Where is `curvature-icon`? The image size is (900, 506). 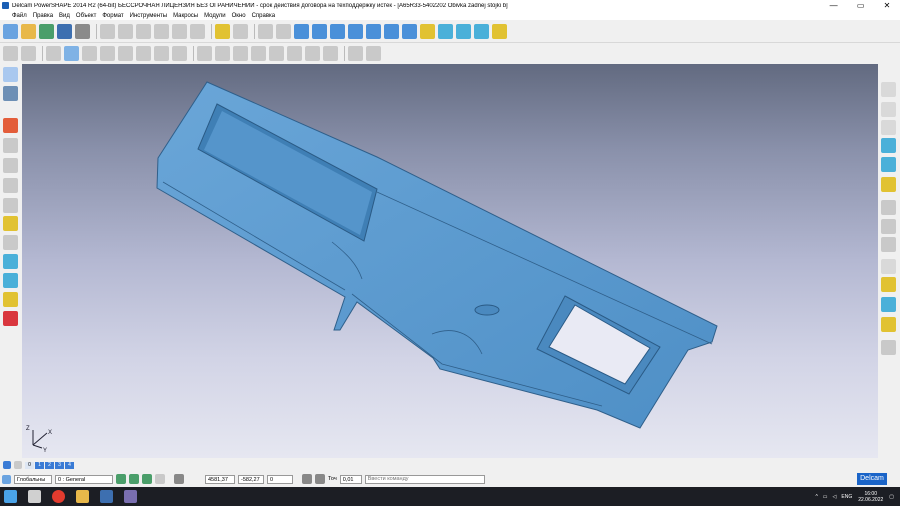
curvature-icon is located at coordinates (276, 53).